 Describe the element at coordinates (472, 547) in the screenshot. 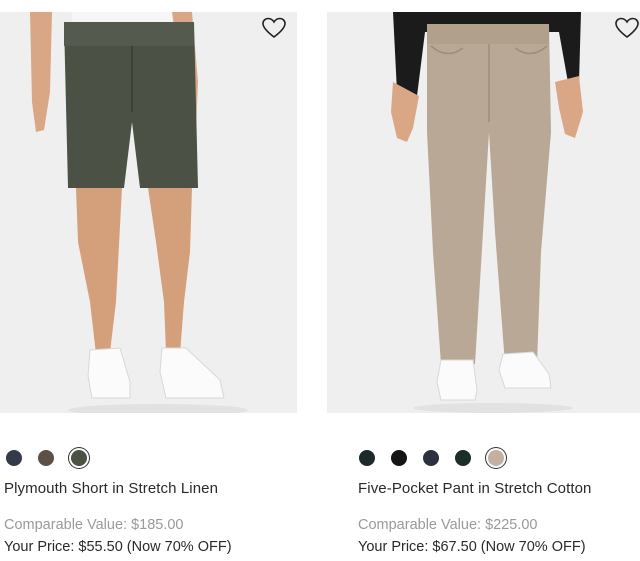

I see `your-price: Your Price: $67.50 (Now 70% OFF)` at that location.